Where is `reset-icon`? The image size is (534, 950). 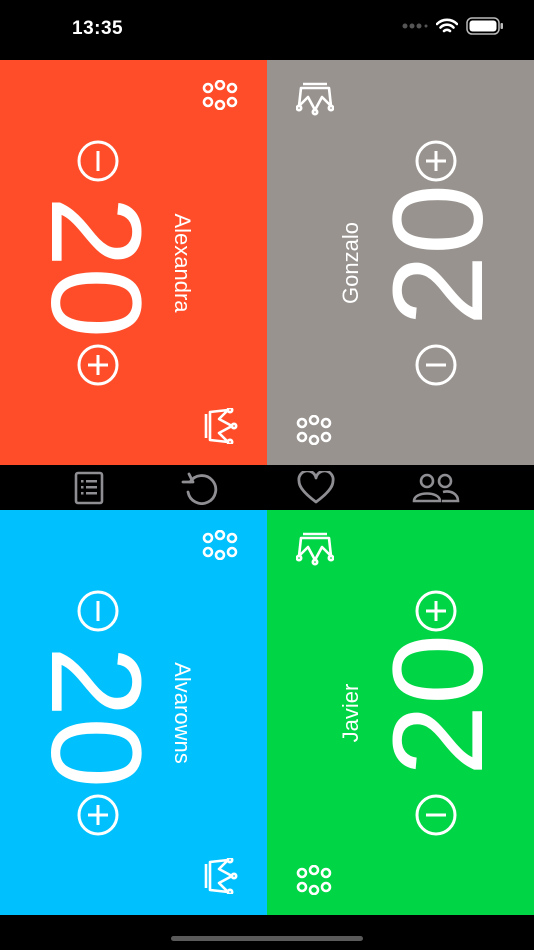 reset-icon is located at coordinates (201, 488).